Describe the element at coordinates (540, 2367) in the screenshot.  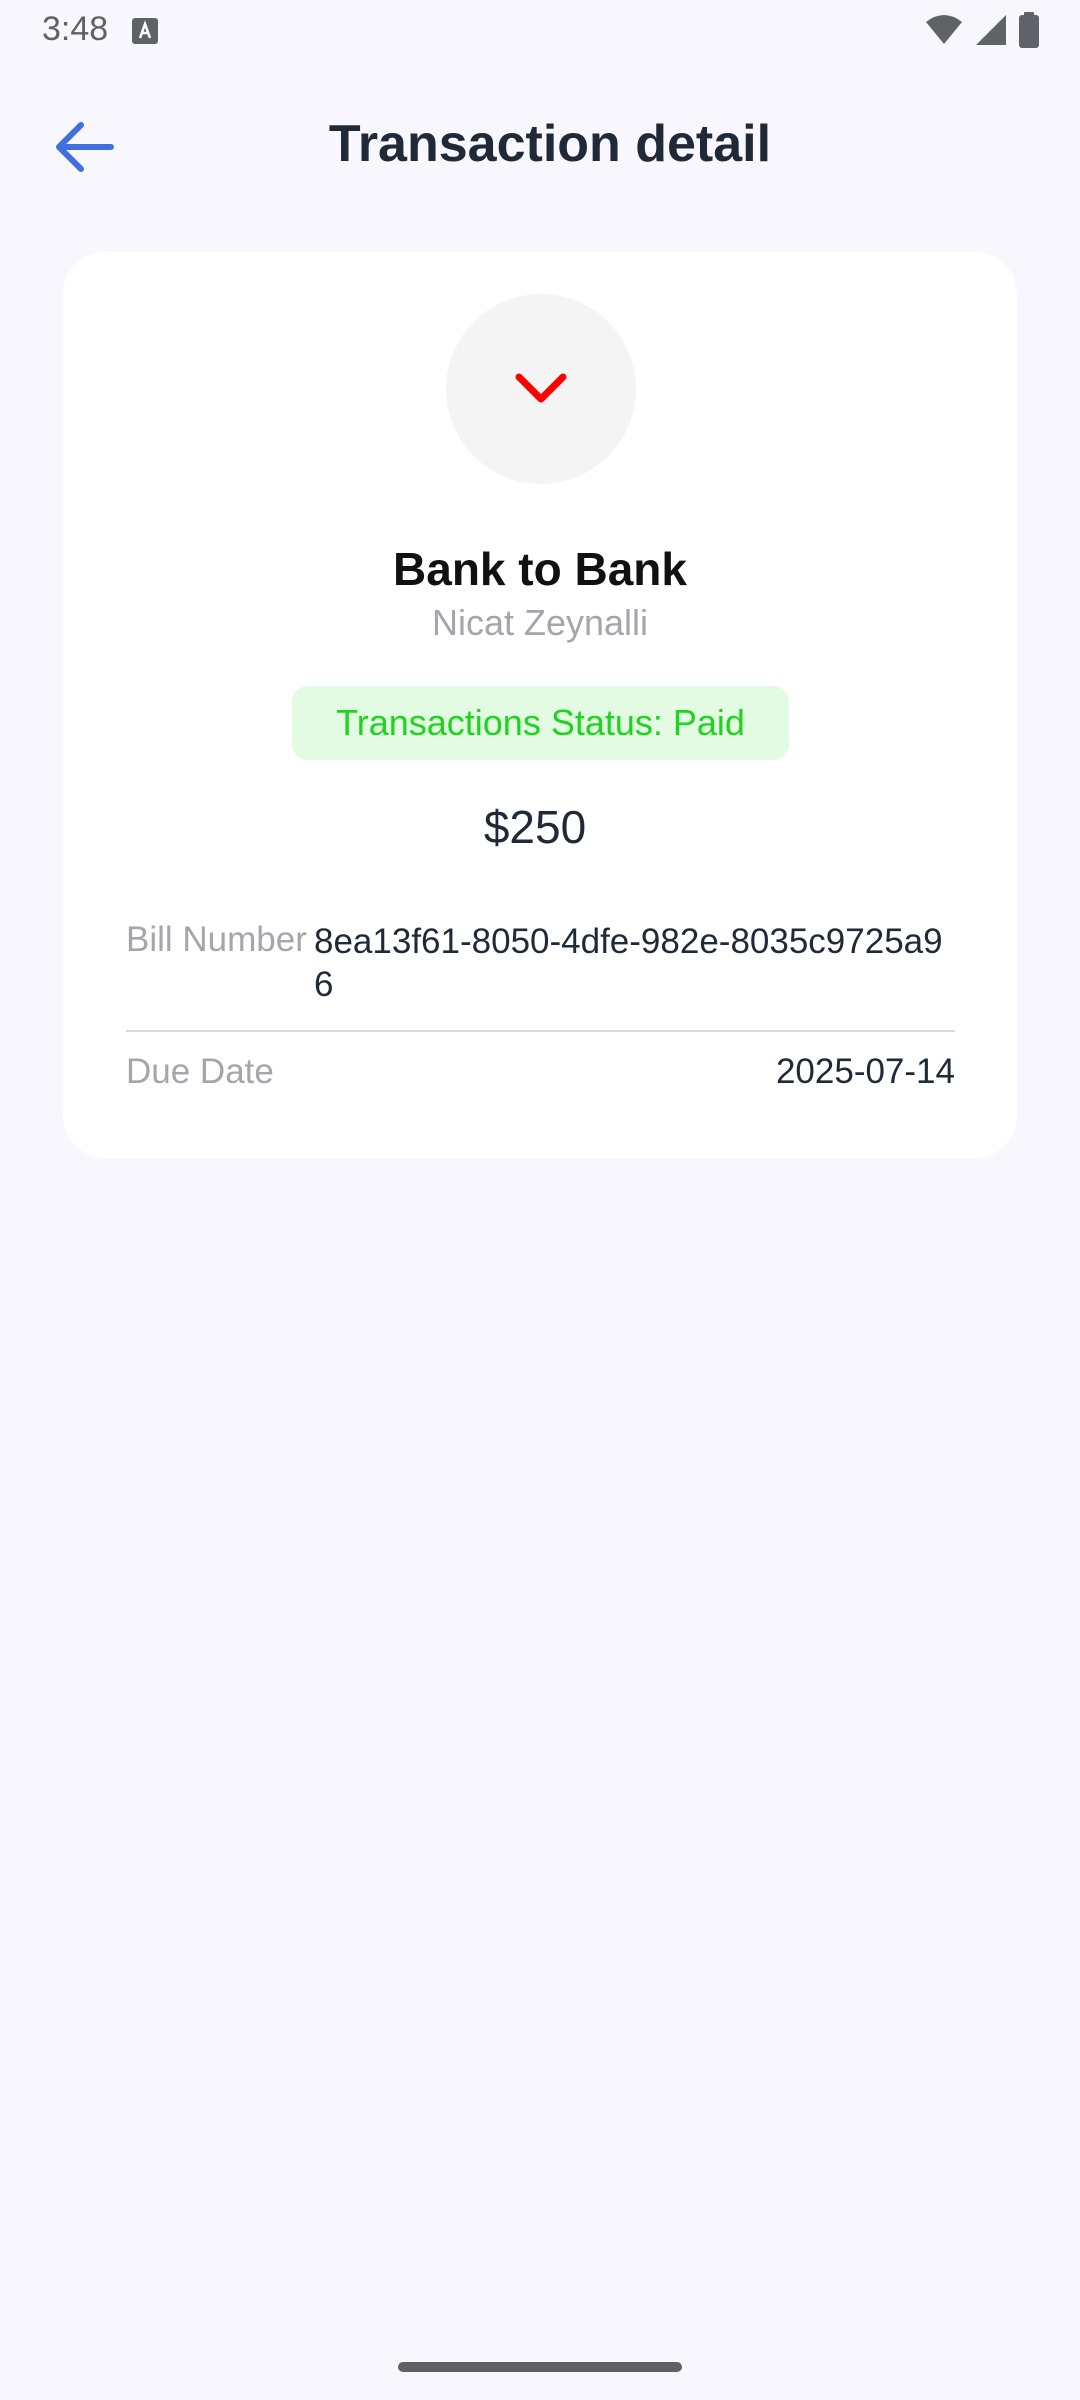
I see `home-indicator` at that location.